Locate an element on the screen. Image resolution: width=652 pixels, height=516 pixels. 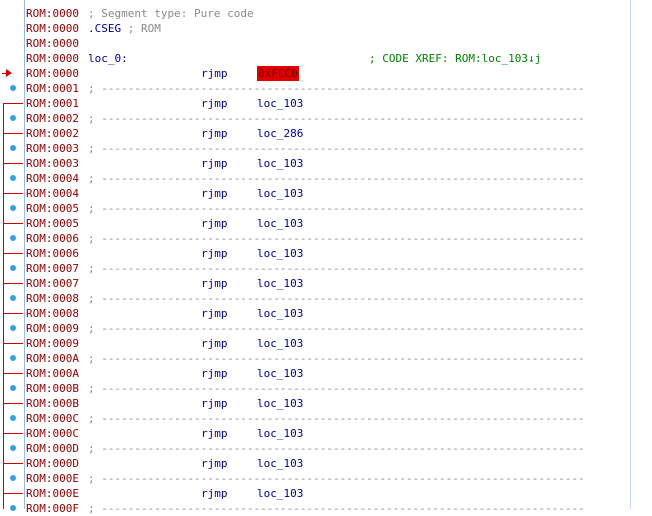
listing-line: ROM:000D rjmp loc_103 is located at coordinates (328, 463).